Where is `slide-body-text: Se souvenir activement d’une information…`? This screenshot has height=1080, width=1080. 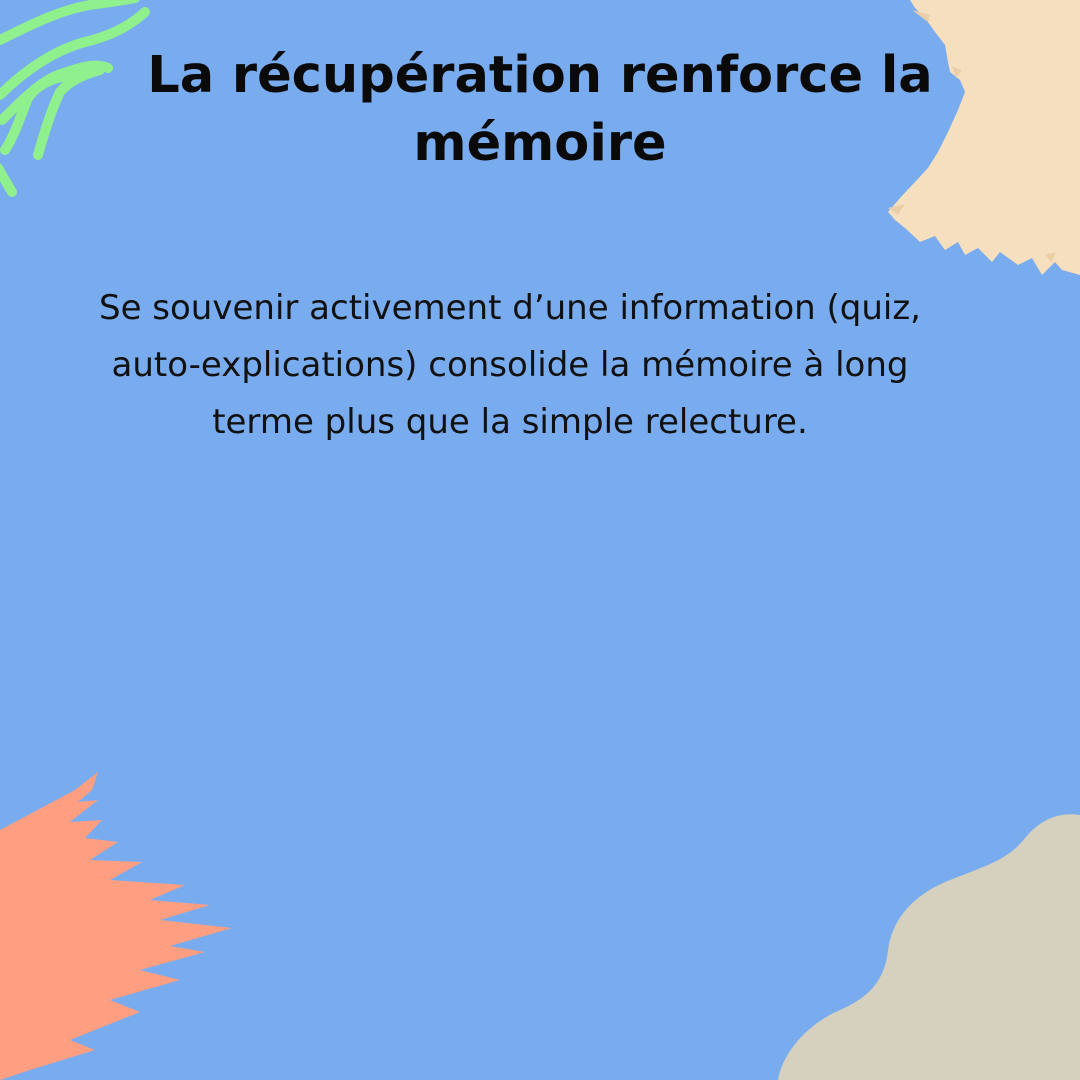 slide-body-text: Se souvenir activement d’une information… is located at coordinates (509, 365).